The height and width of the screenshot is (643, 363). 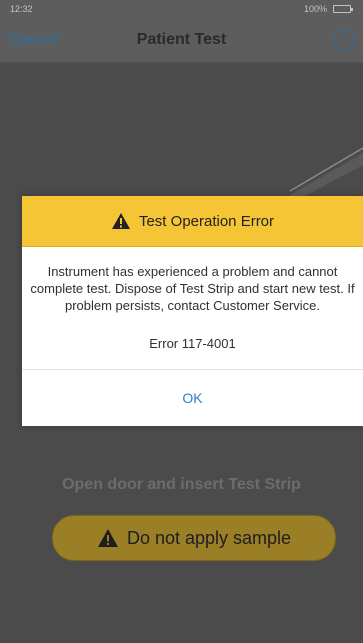 I want to click on page-title: Patient Test, so click(x=181, y=39).